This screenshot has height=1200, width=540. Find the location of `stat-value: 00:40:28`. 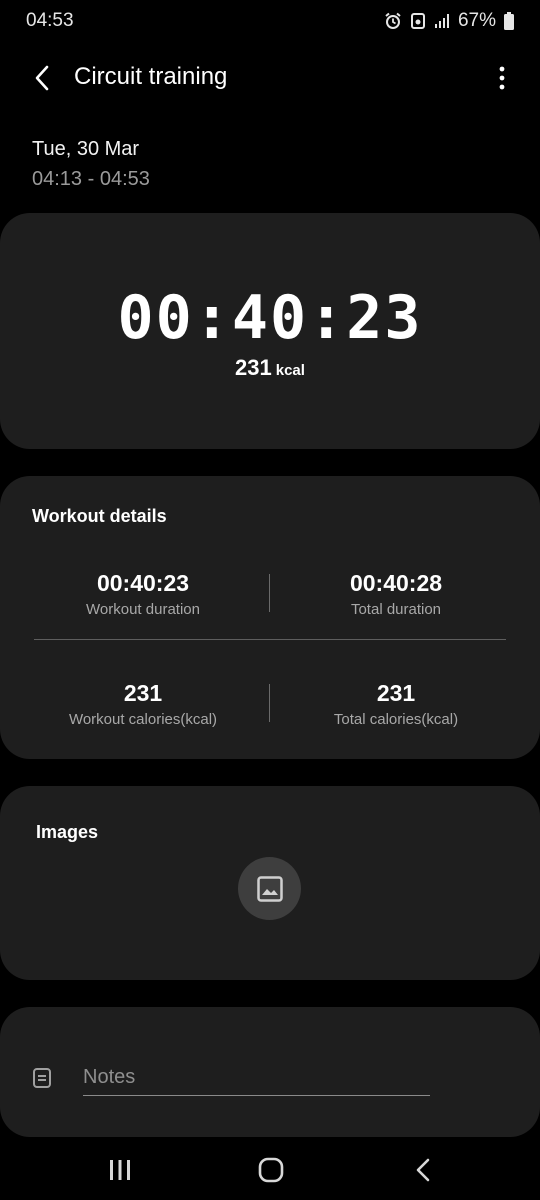

stat-value: 00:40:28 is located at coordinates (396, 583).